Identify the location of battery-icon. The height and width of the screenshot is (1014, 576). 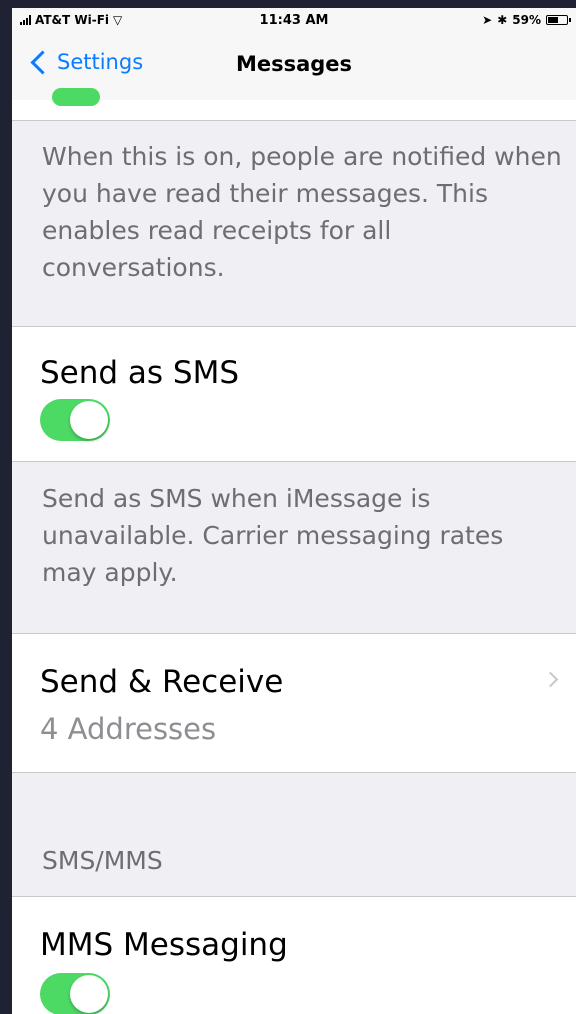
(558, 20).